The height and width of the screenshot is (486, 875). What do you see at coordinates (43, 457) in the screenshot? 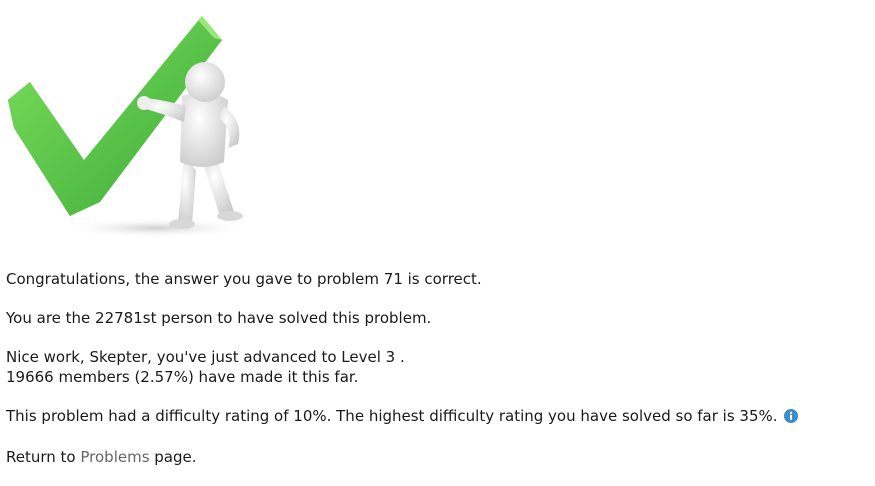
I see `return-prefix: Return to` at bounding box center [43, 457].